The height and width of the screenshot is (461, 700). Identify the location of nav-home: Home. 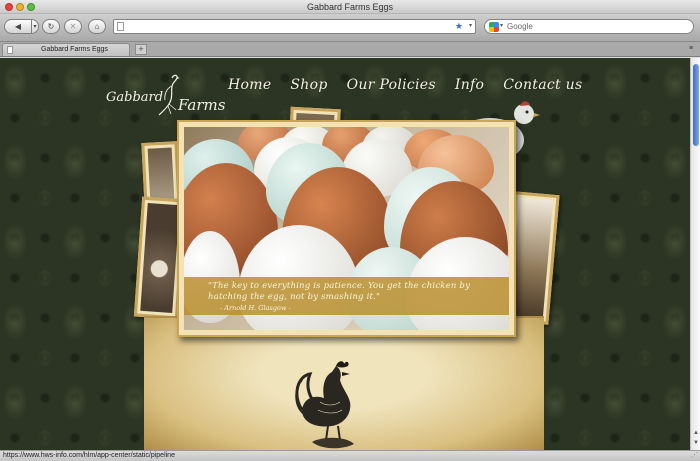
(249, 85).